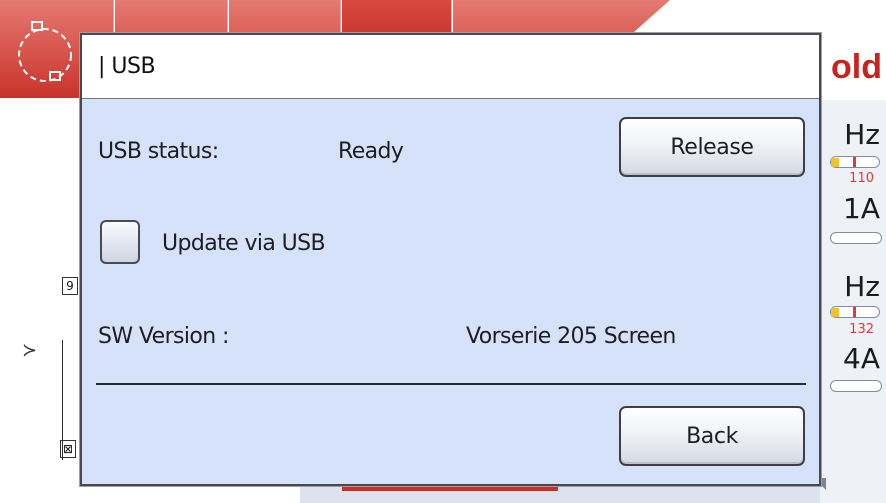 This screenshot has width=886, height=503. What do you see at coordinates (450, 67) in the screenshot?
I see `dialog-header: | USB` at bounding box center [450, 67].